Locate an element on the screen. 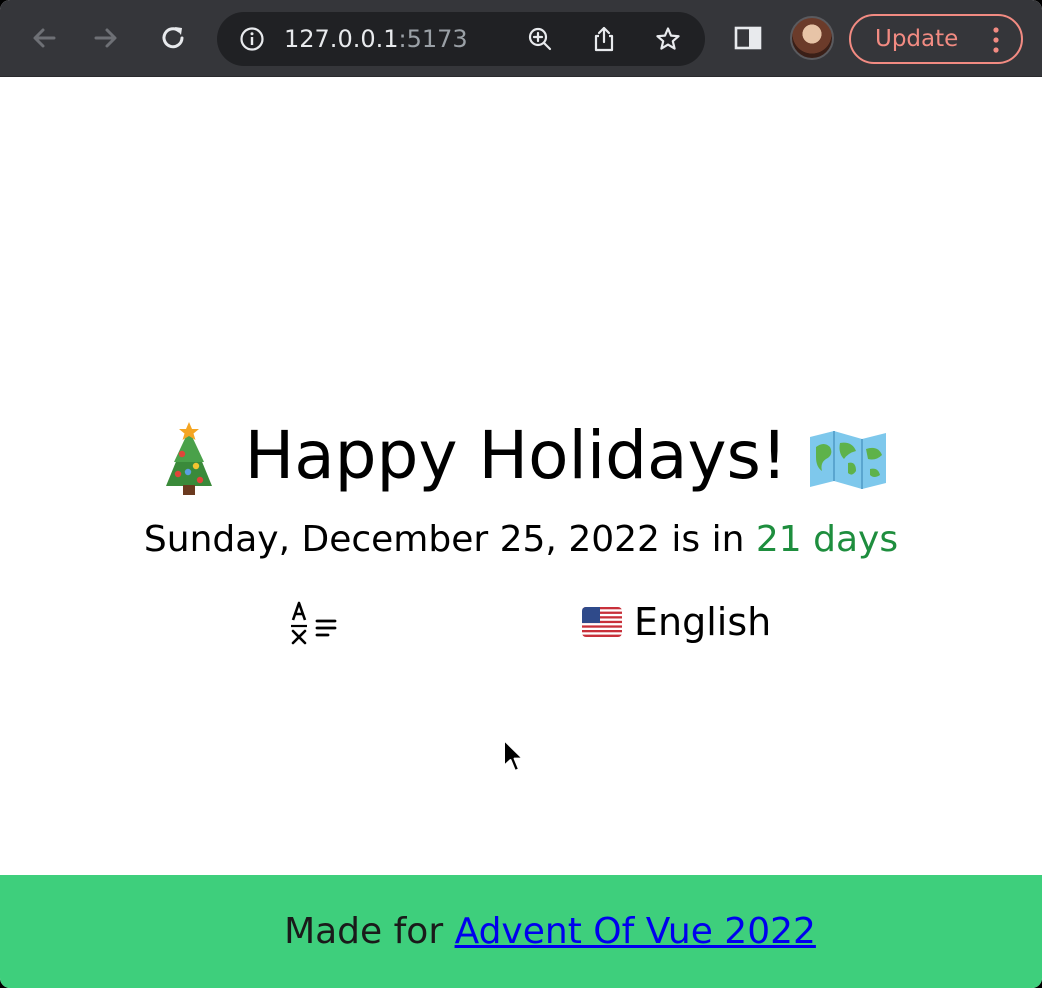 This screenshot has width=1042, height=988. browser-toolbar: 127.0.0.1:5173 Update is located at coordinates (521, 38).